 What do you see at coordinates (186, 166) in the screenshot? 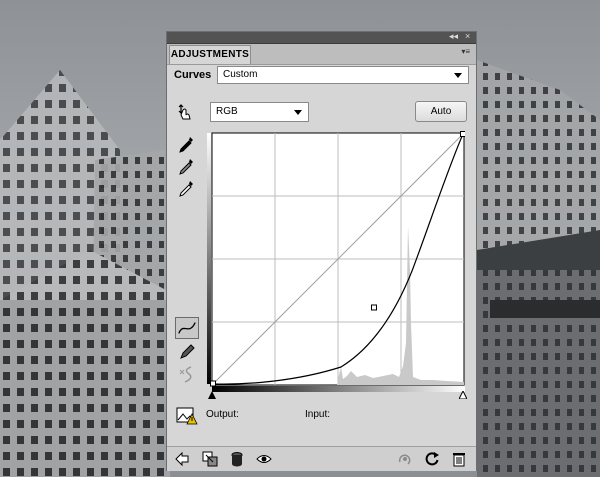
I see `gray-eyedropper-icon` at bounding box center [186, 166].